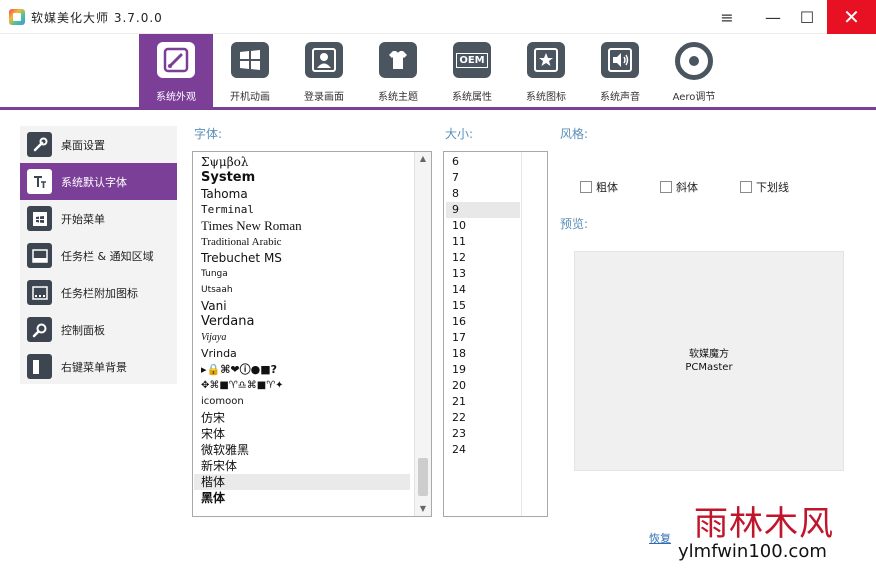  I want to click on italic-checkbox: 斜体, so click(679, 187).